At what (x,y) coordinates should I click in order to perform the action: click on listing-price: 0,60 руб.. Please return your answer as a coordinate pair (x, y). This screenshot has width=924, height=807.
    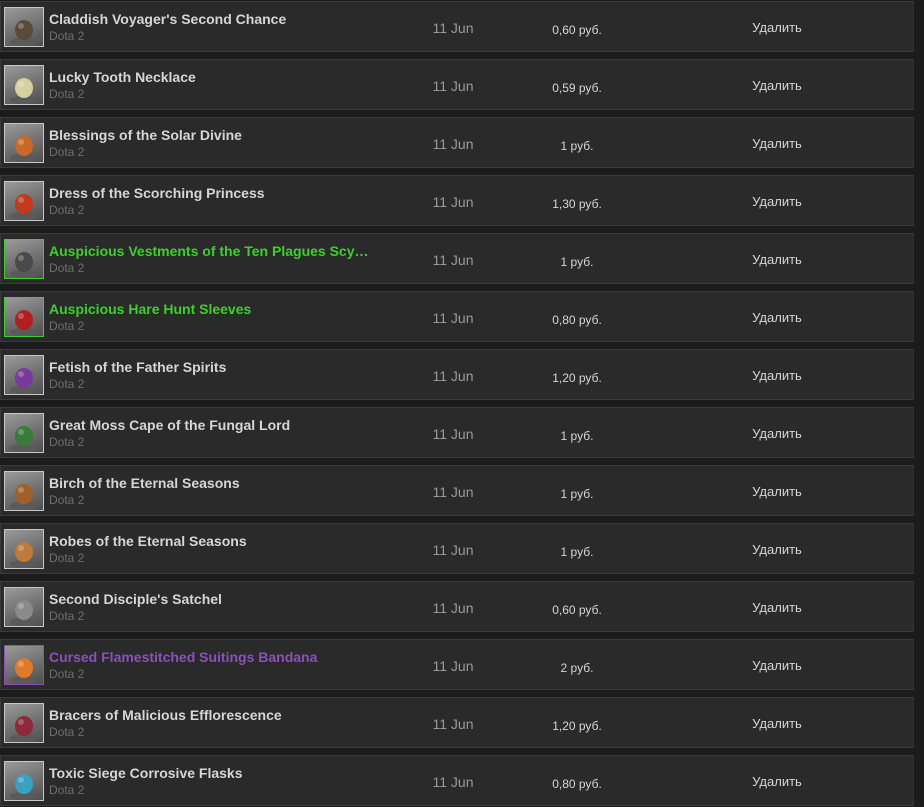
    Looking at the image, I should click on (577, 30).